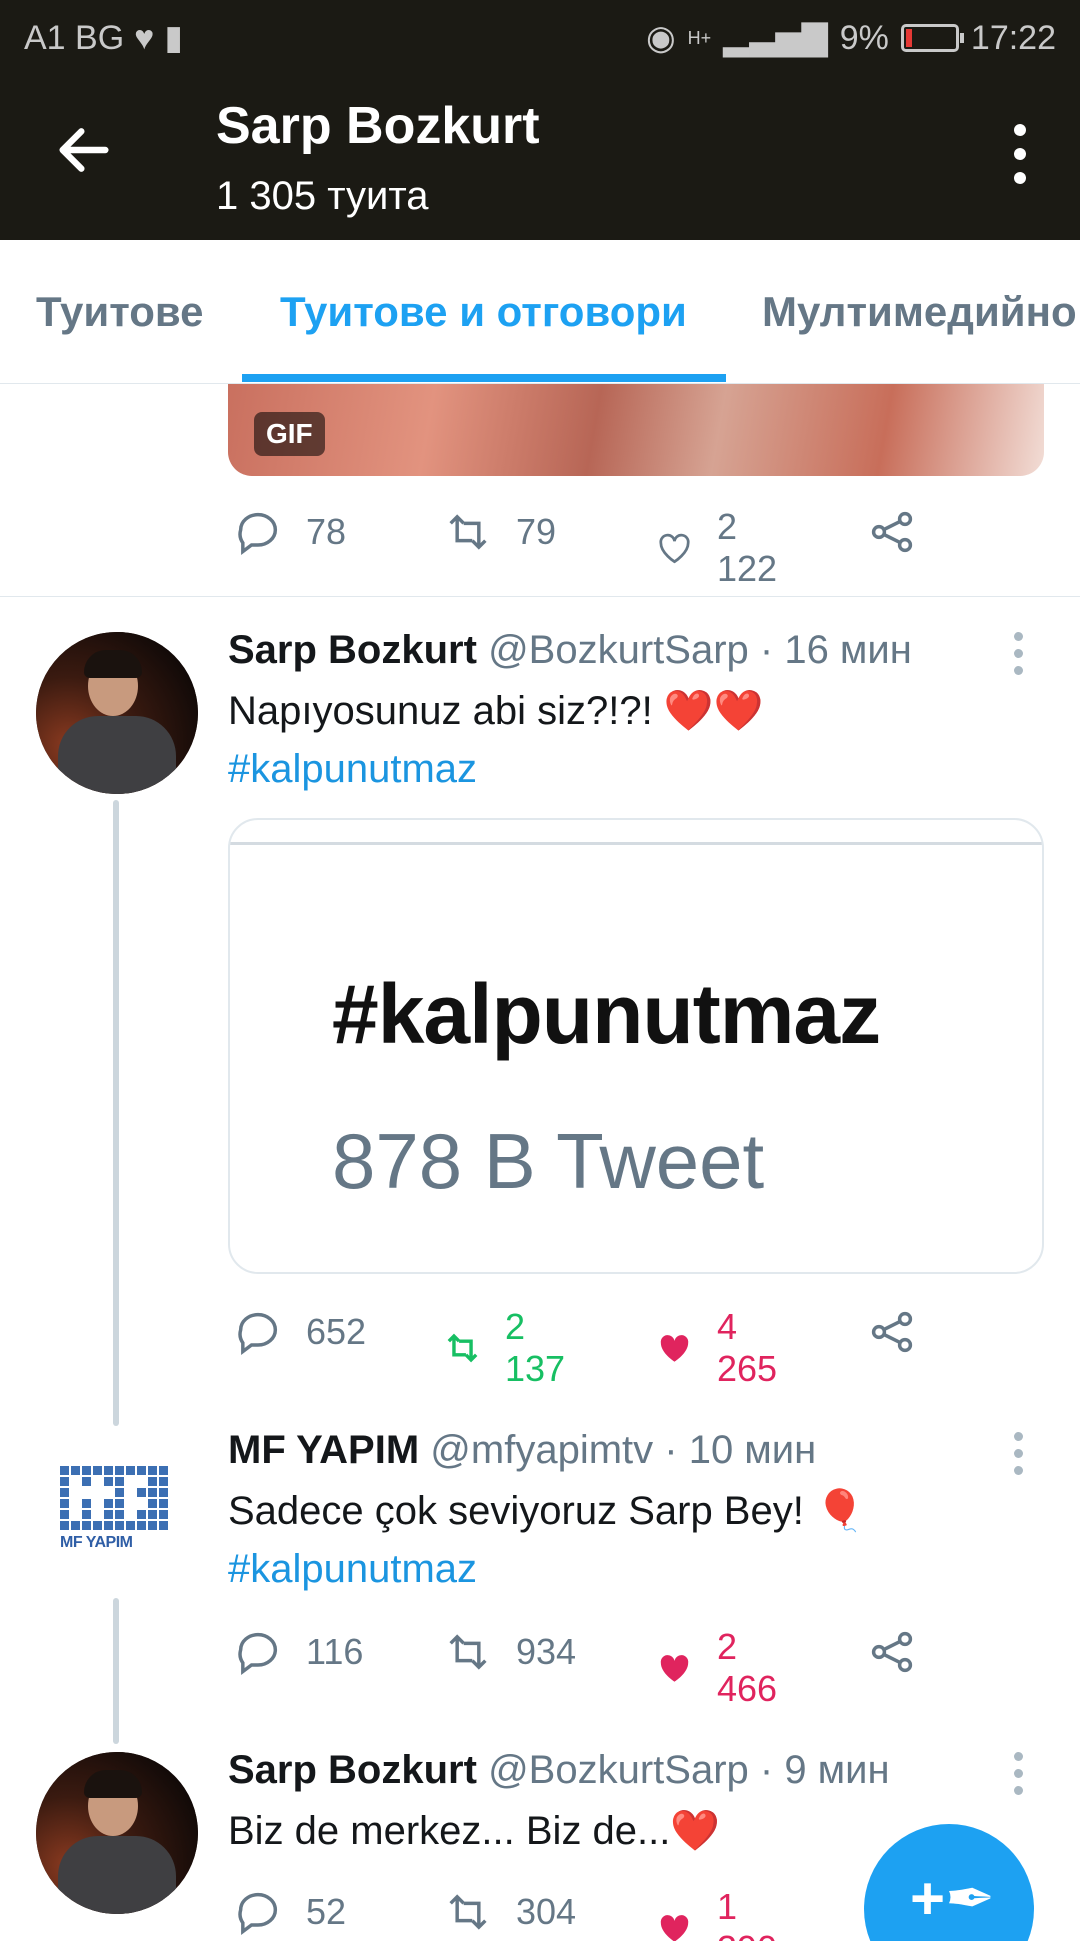  I want to click on tweet-header: Sarp Bozkurt @BozkurtSarp · 9 мин, so click(559, 1770).